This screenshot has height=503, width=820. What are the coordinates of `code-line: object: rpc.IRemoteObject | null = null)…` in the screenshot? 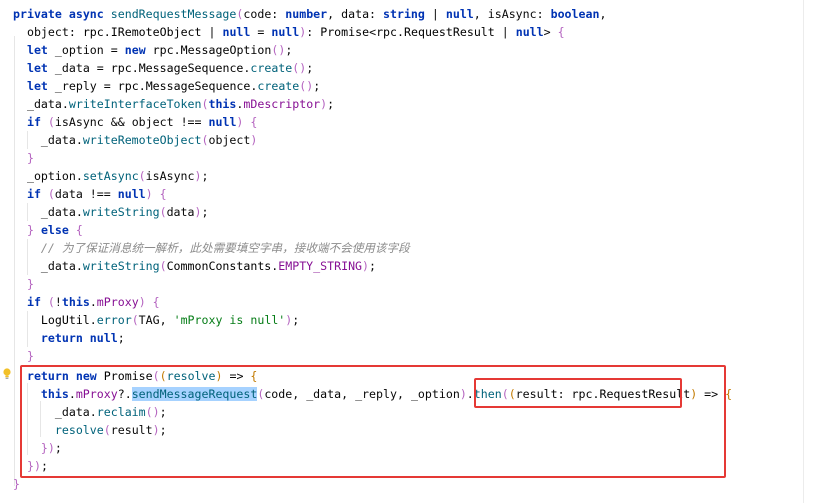 It's located at (289, 32).